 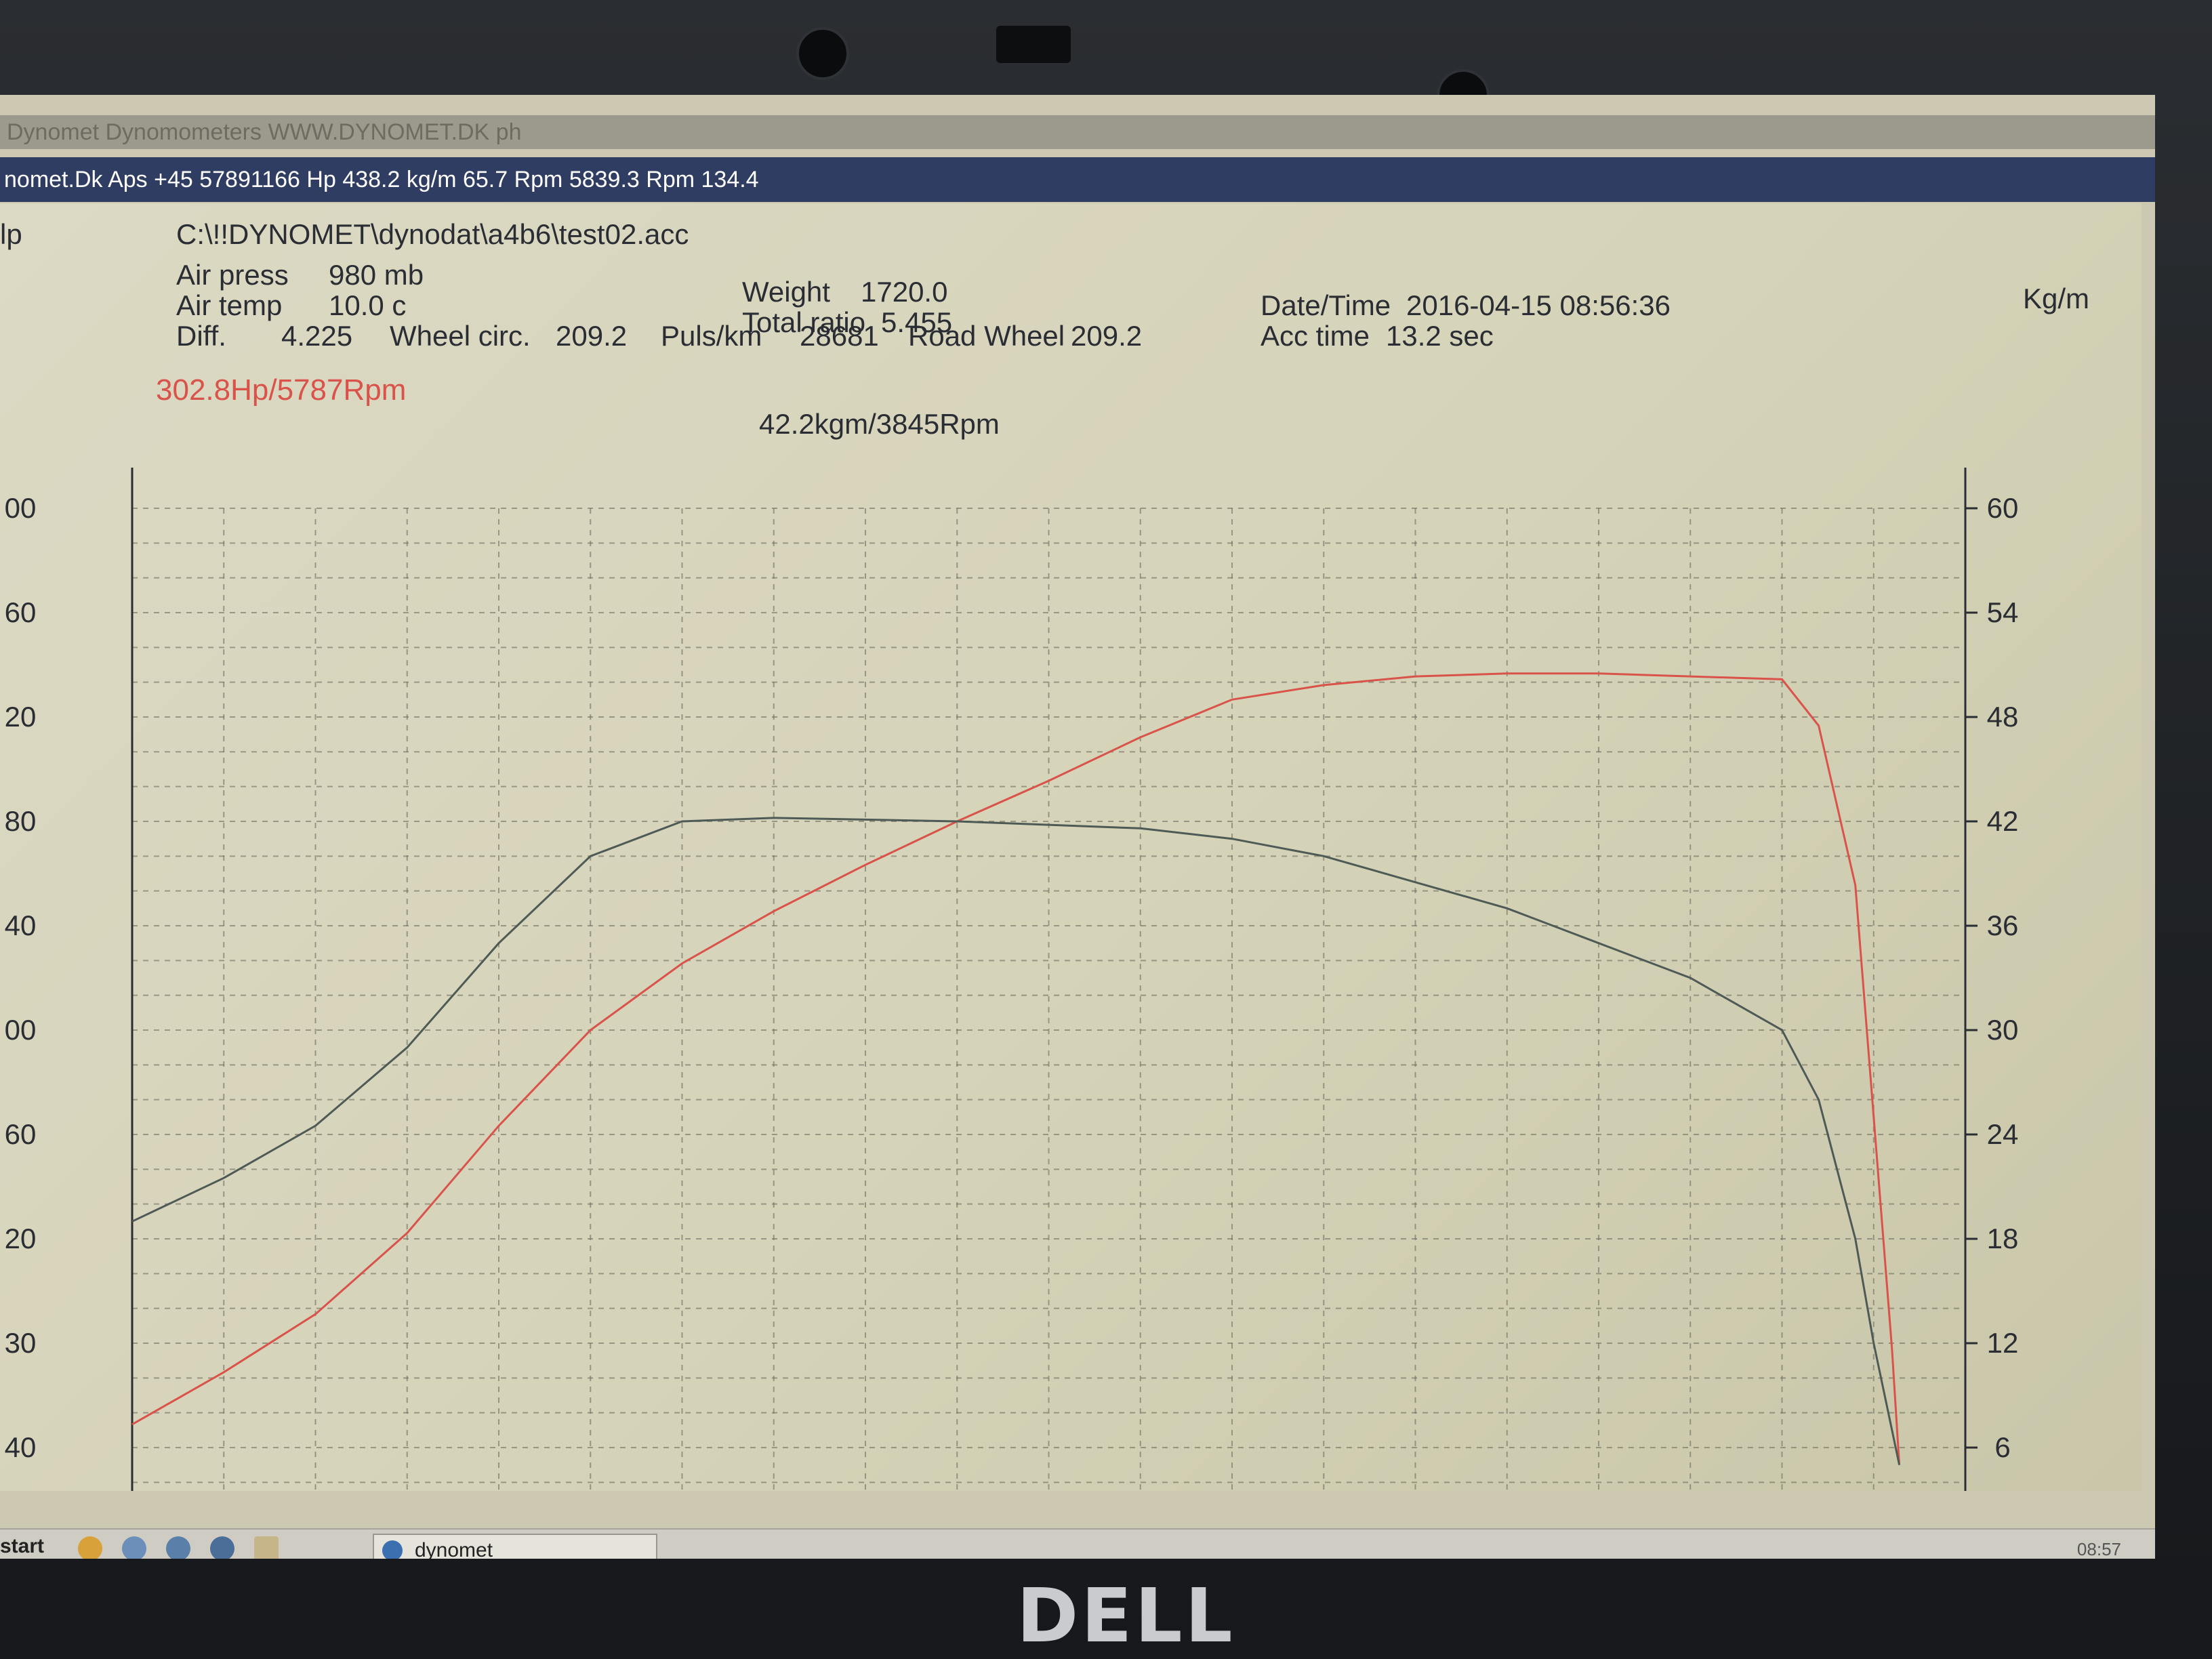 I want to click on wheel-circ-label: Wheel circ., so click(x=460, y=336).